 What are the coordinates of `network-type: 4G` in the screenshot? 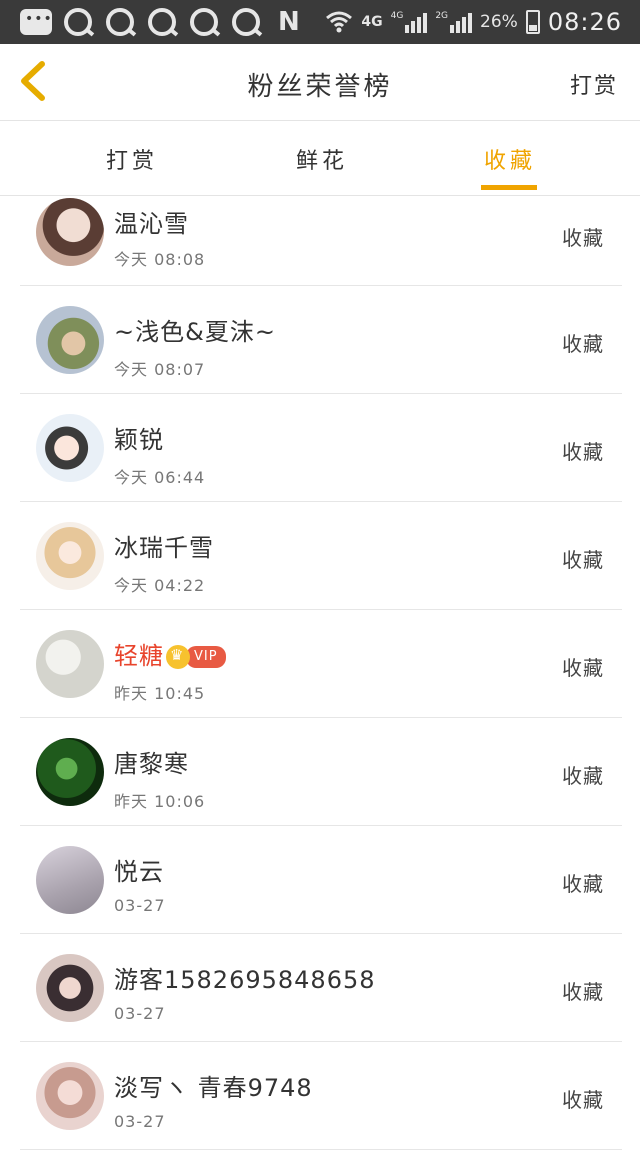 It's located at (372, 22).